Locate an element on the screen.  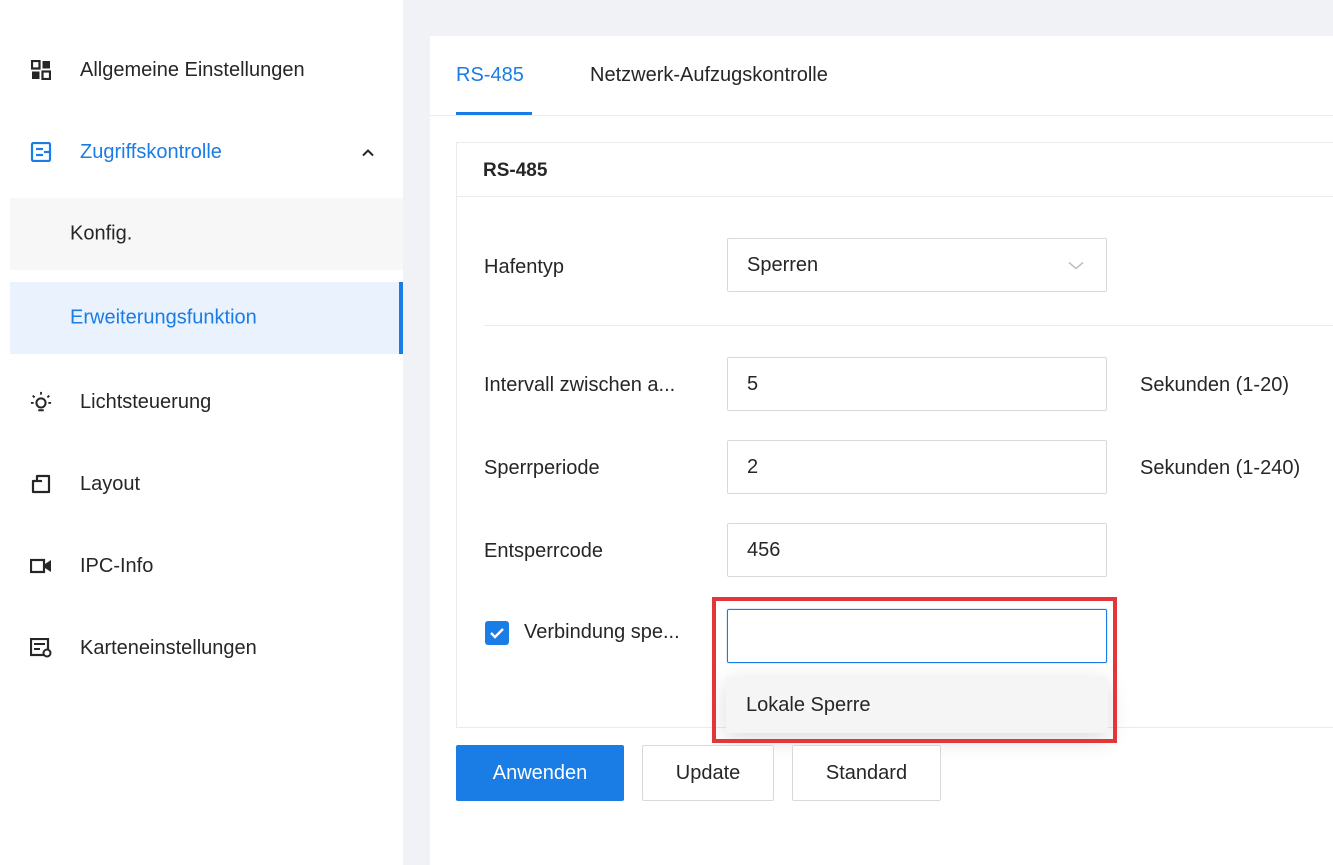
connection-lock-dropdown: Lokale Sperre is located at coordinates (917, 705).